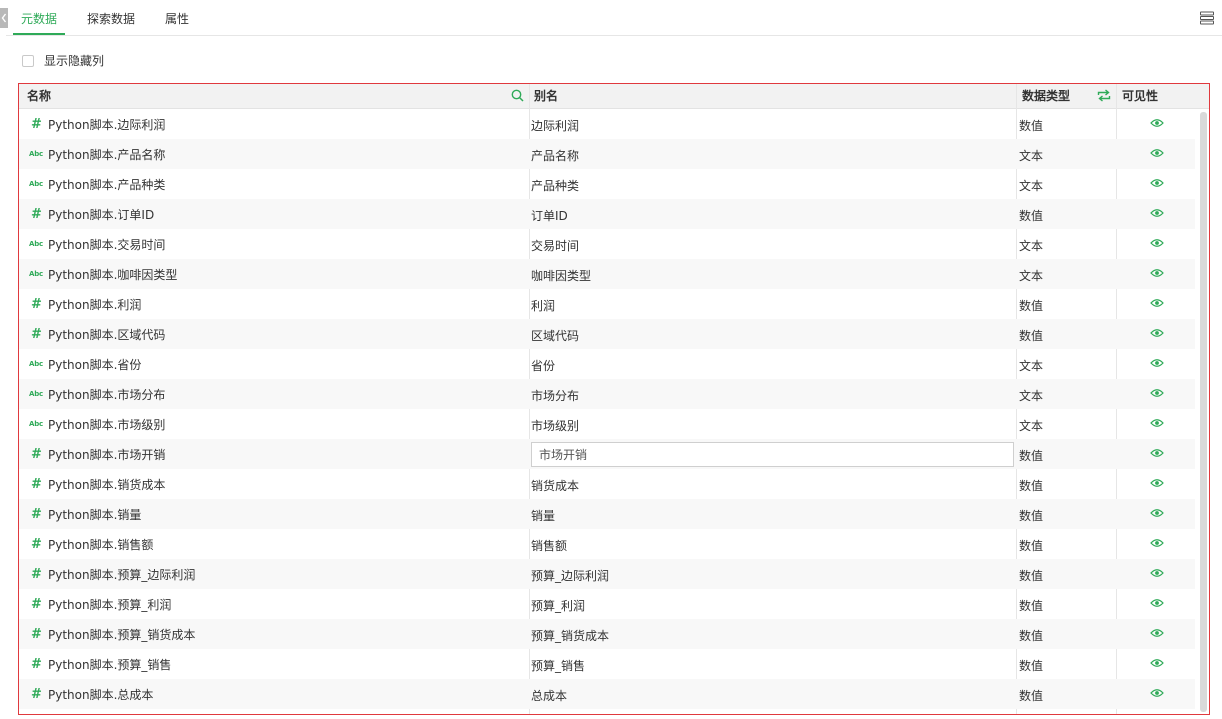 Image resolution: width=1222 pixels, height=719 pixels. Describe the element at coordinates (111, 22) in the screenshot. I see `tab-explore-data: 探索数据` at that location.